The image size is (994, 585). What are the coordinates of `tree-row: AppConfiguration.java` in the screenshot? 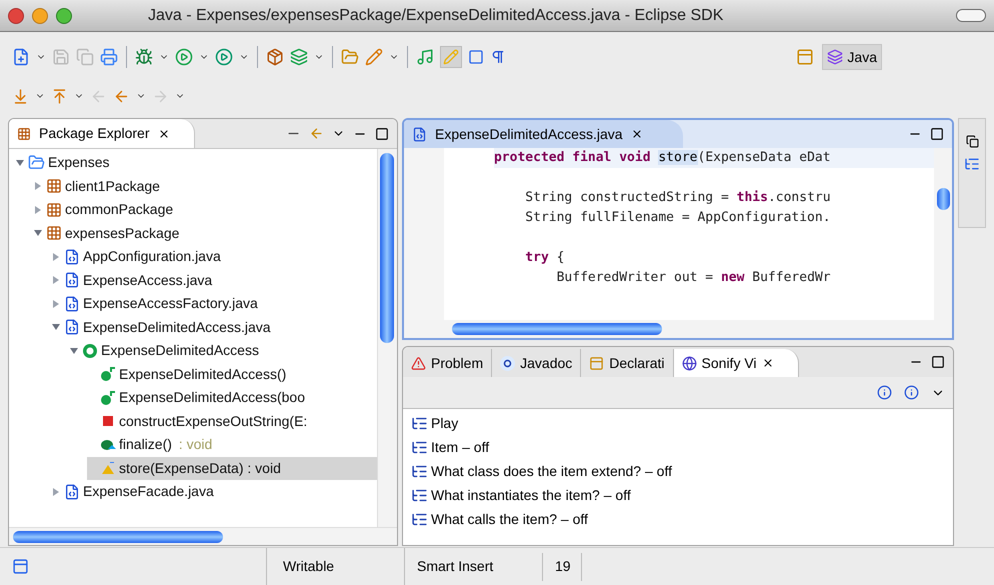 It's located at (214, 256).